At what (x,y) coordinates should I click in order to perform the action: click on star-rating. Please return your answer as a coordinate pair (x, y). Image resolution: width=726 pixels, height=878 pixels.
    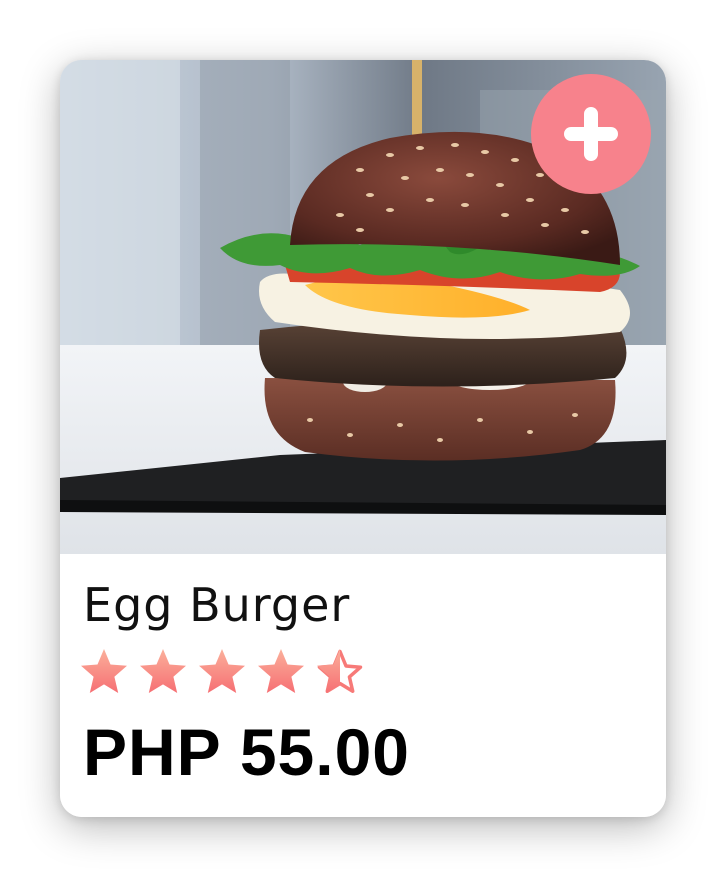
    Looking at the image, I should click on (222, 673).